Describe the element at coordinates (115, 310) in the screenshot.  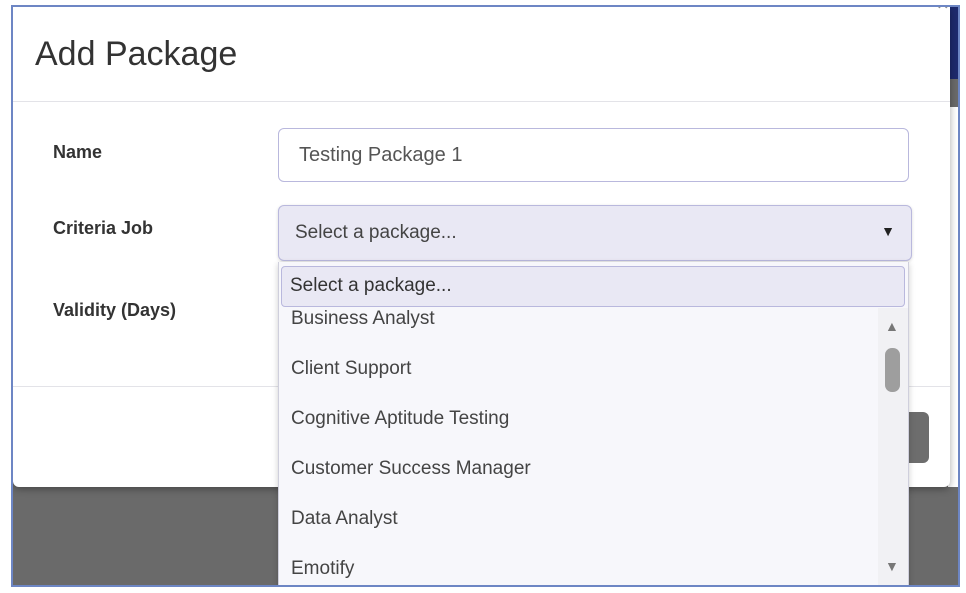
I see `validity-label: Validity (Days)` at that location.